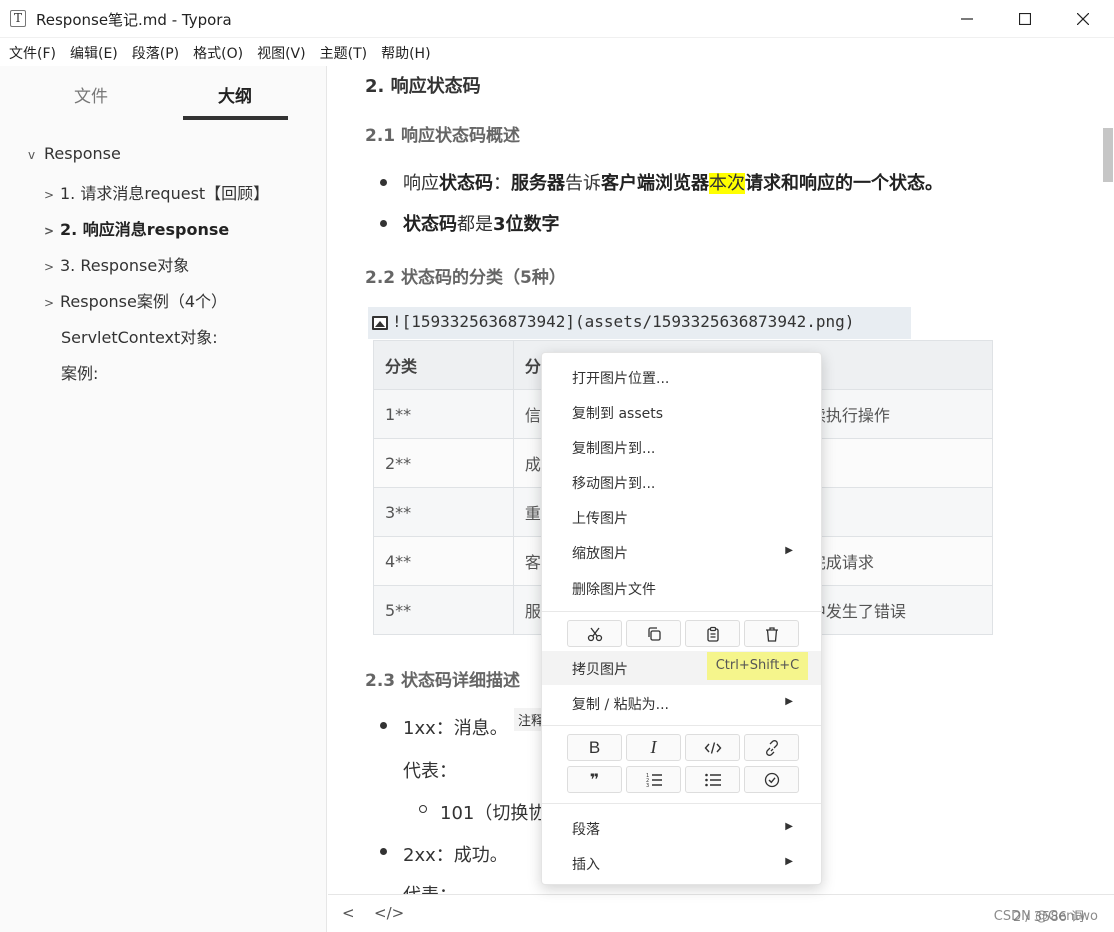  I want to click on outline-item-label: Response案例（4个）, so click(144, 301).